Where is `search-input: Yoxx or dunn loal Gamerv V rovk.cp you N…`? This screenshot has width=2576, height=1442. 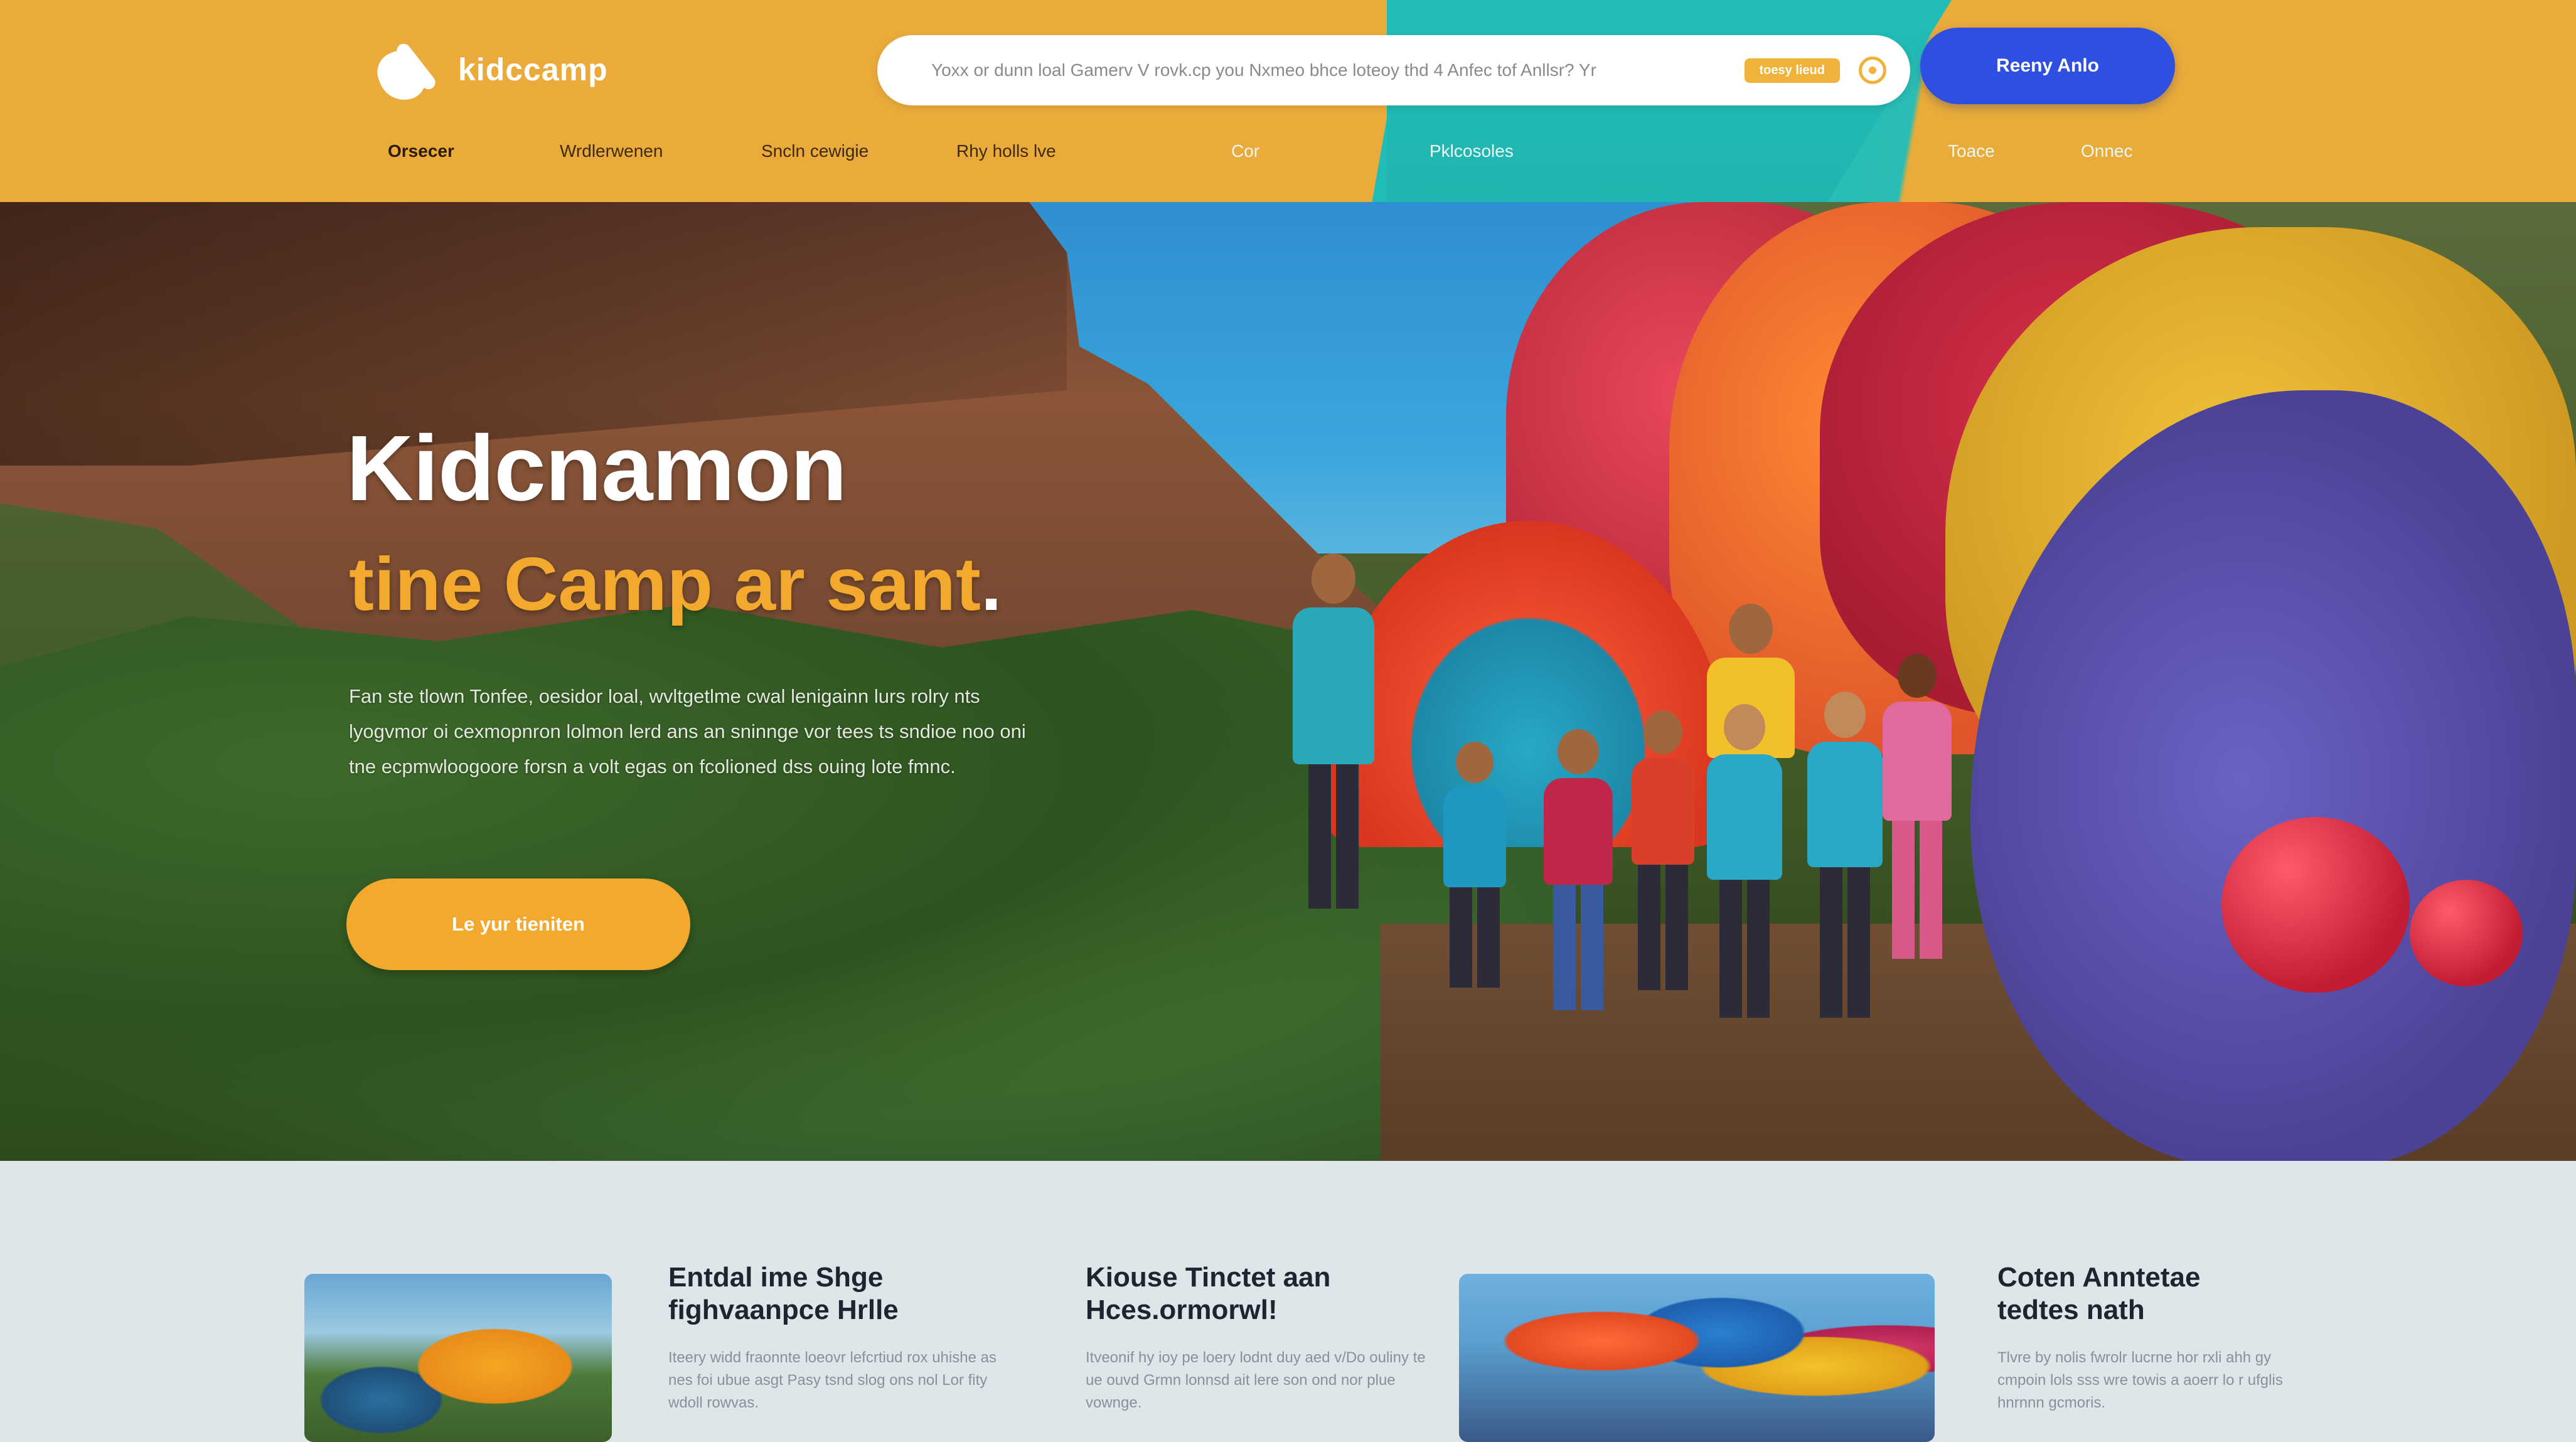 search-input: Yoxx or dunn loal Gamerv V rovk.cp you N… is located at coordinates (1332, 70).